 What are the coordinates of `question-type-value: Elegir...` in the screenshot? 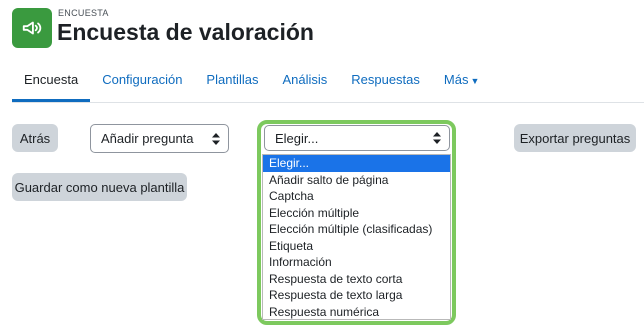 It's located at (297, 138).